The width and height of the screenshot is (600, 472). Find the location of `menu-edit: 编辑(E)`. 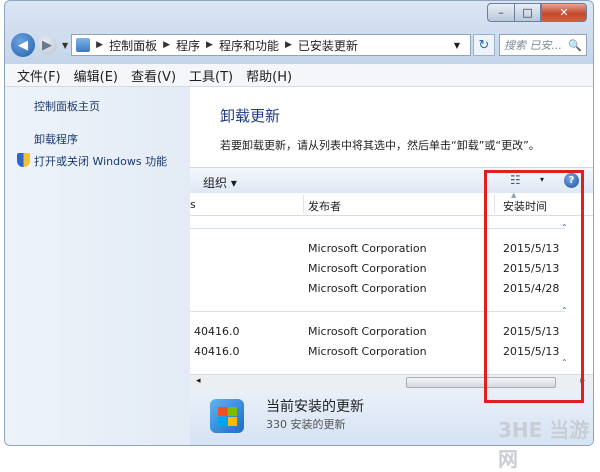

menu-edit: 编辑(E) is located at coordinates (96, 75).